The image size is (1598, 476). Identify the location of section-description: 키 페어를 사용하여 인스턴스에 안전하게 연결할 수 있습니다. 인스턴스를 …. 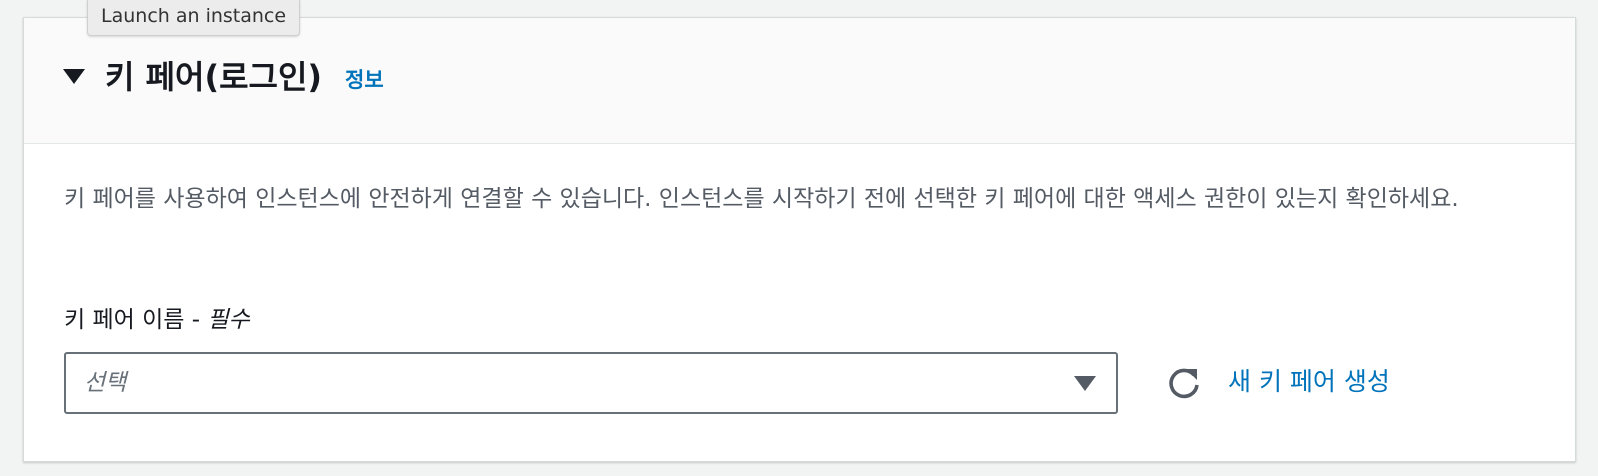
(761, 199).